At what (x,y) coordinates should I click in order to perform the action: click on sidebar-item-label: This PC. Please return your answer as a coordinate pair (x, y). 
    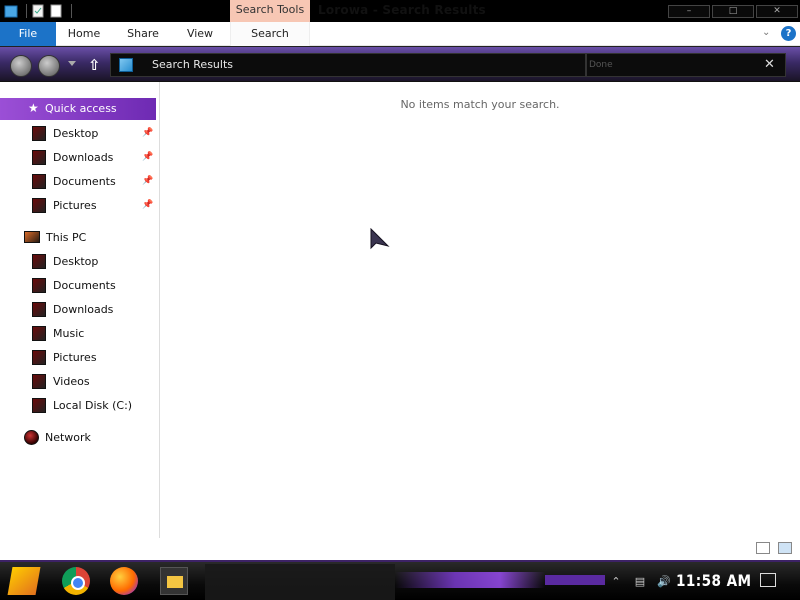
    Looking at the image, I should click on (66, 237).